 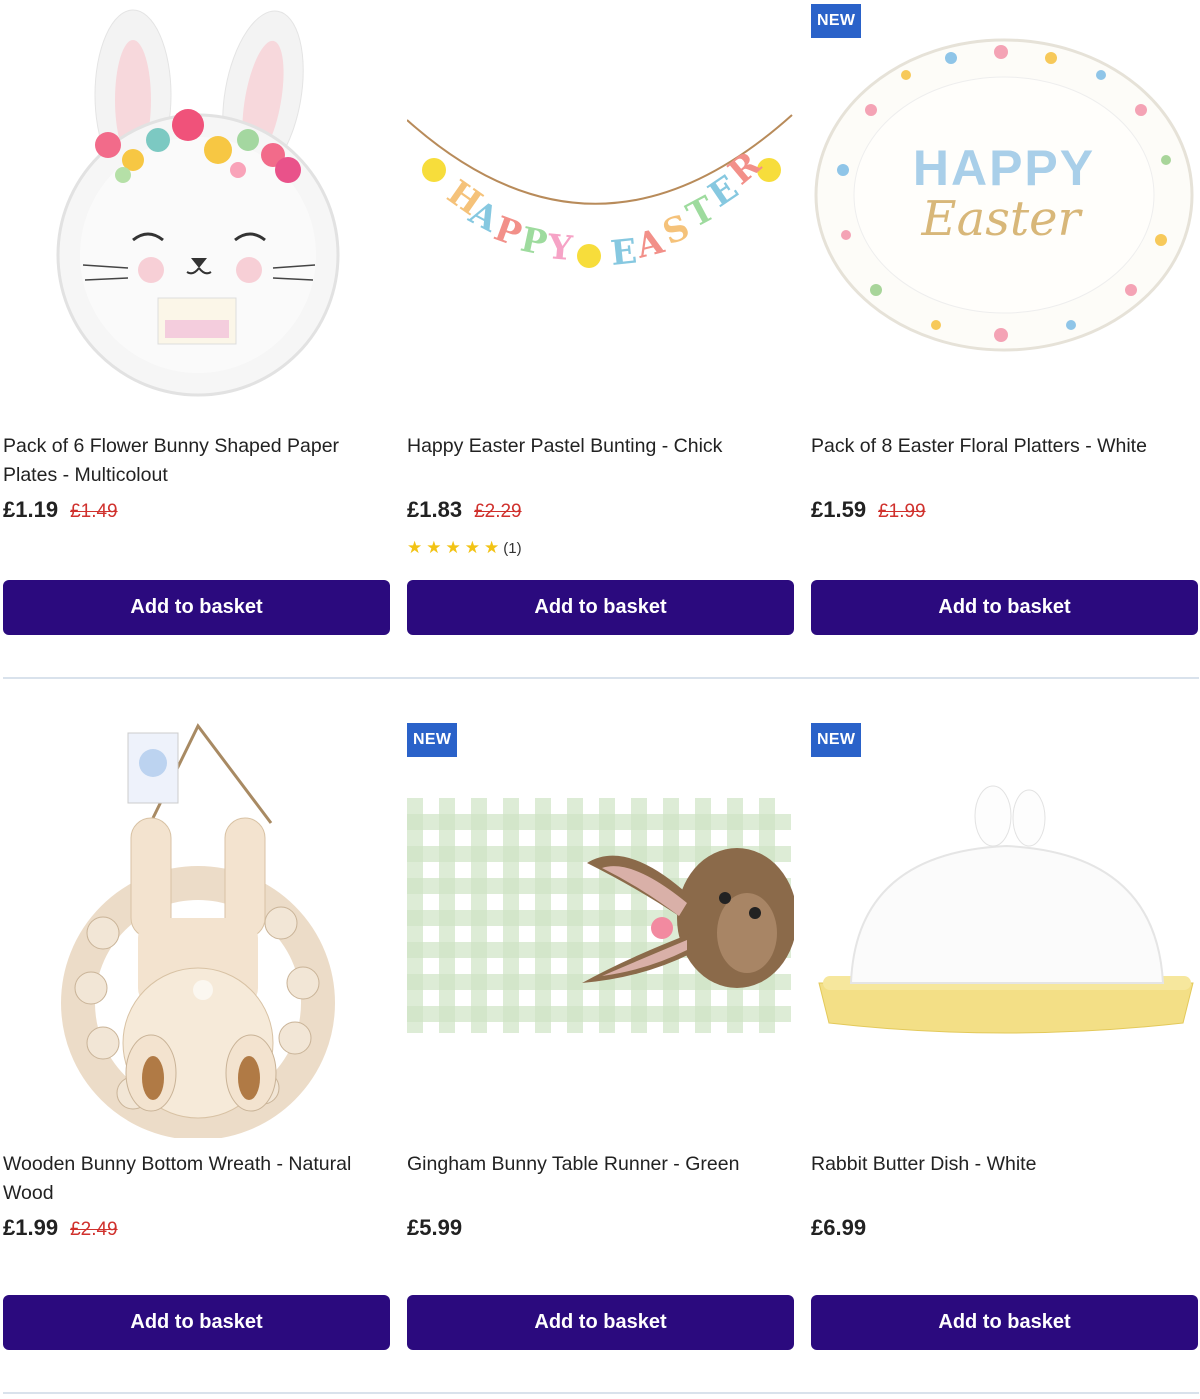 What do you see at coordinates (559, 248) in the screenshot?
I see `bunting-letter: Y` at bounding box center [559, 248].